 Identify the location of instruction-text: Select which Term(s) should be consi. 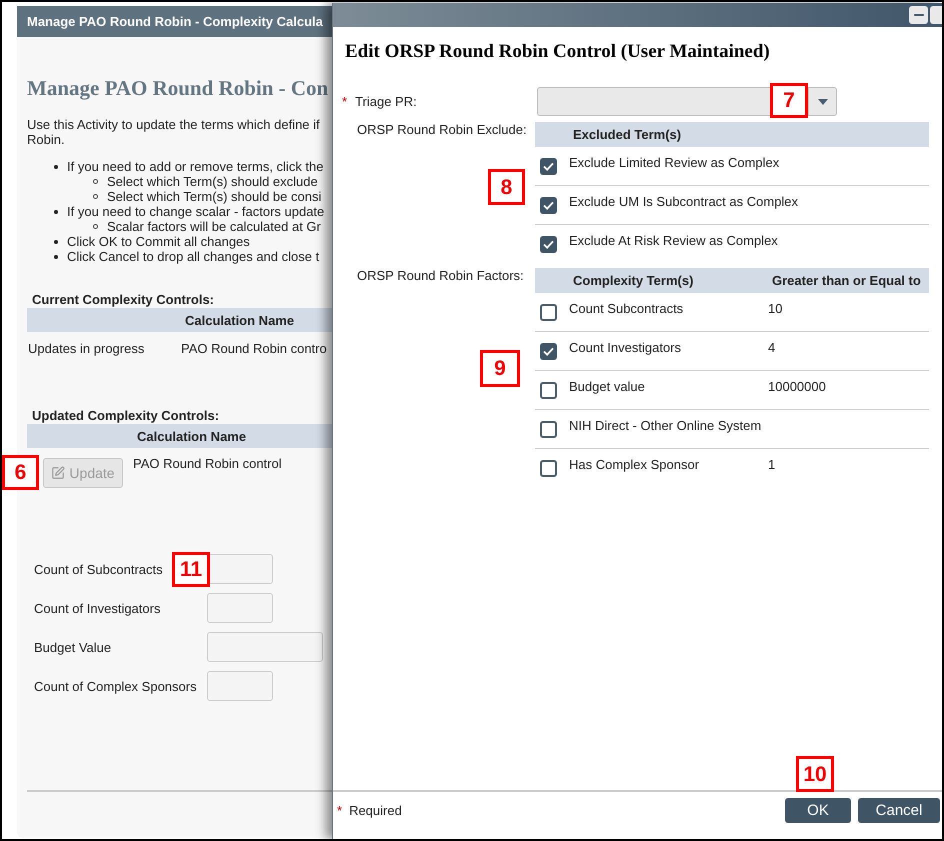
(214, 196).